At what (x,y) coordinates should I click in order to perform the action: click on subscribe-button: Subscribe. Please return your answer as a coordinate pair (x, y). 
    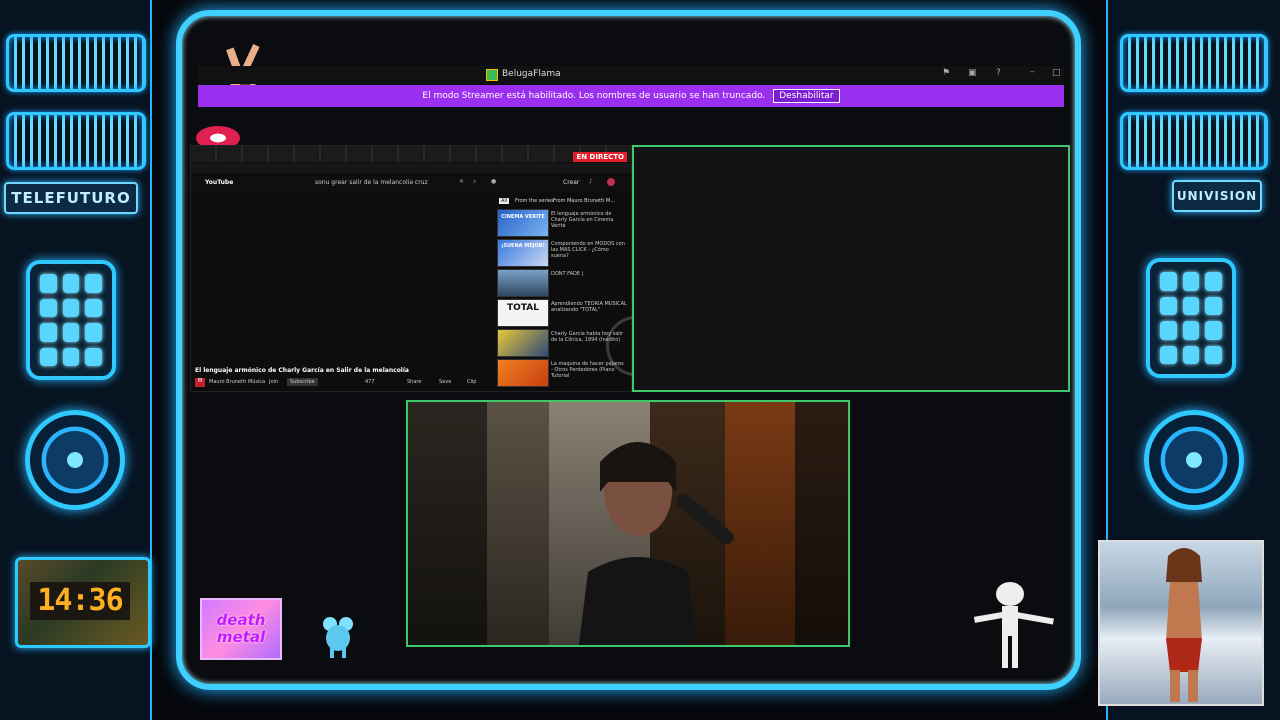
    Looking at the image, I should click on (302, 382).